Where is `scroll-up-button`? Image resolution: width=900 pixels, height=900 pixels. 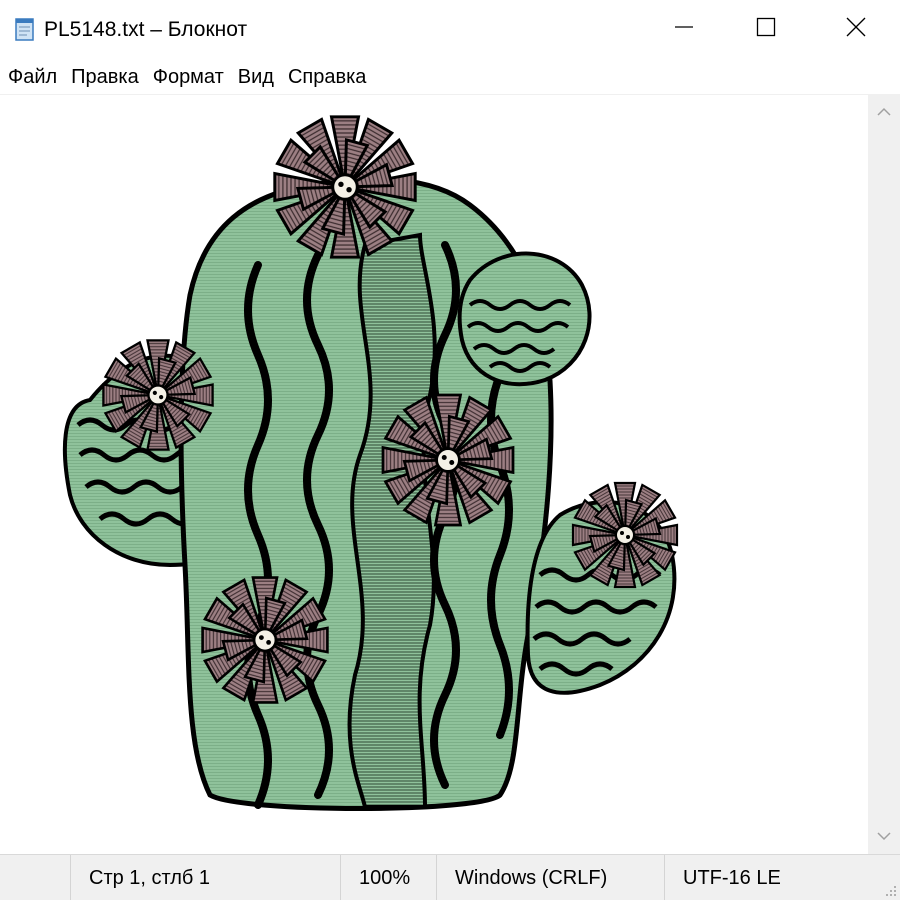
scroll-up-button is located at coordinates (884, 113).